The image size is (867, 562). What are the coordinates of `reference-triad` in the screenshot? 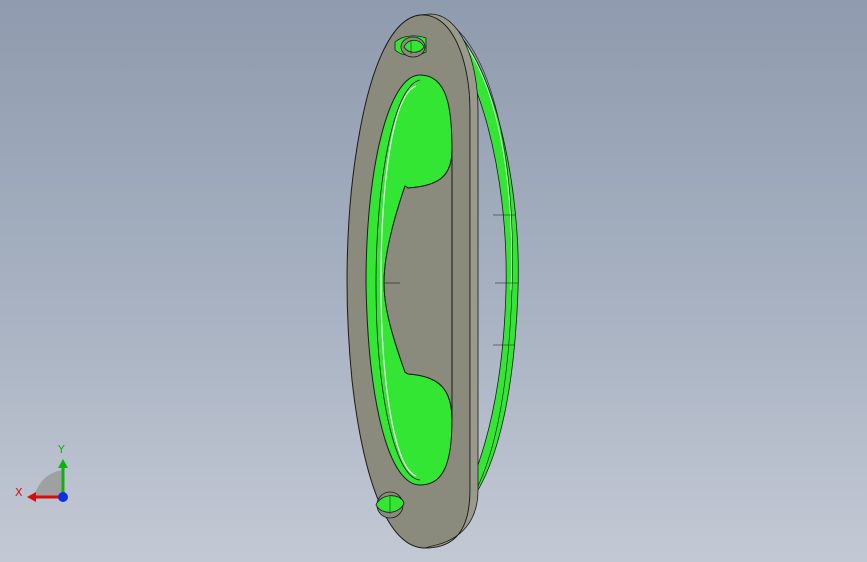 It's located at (47, 480).